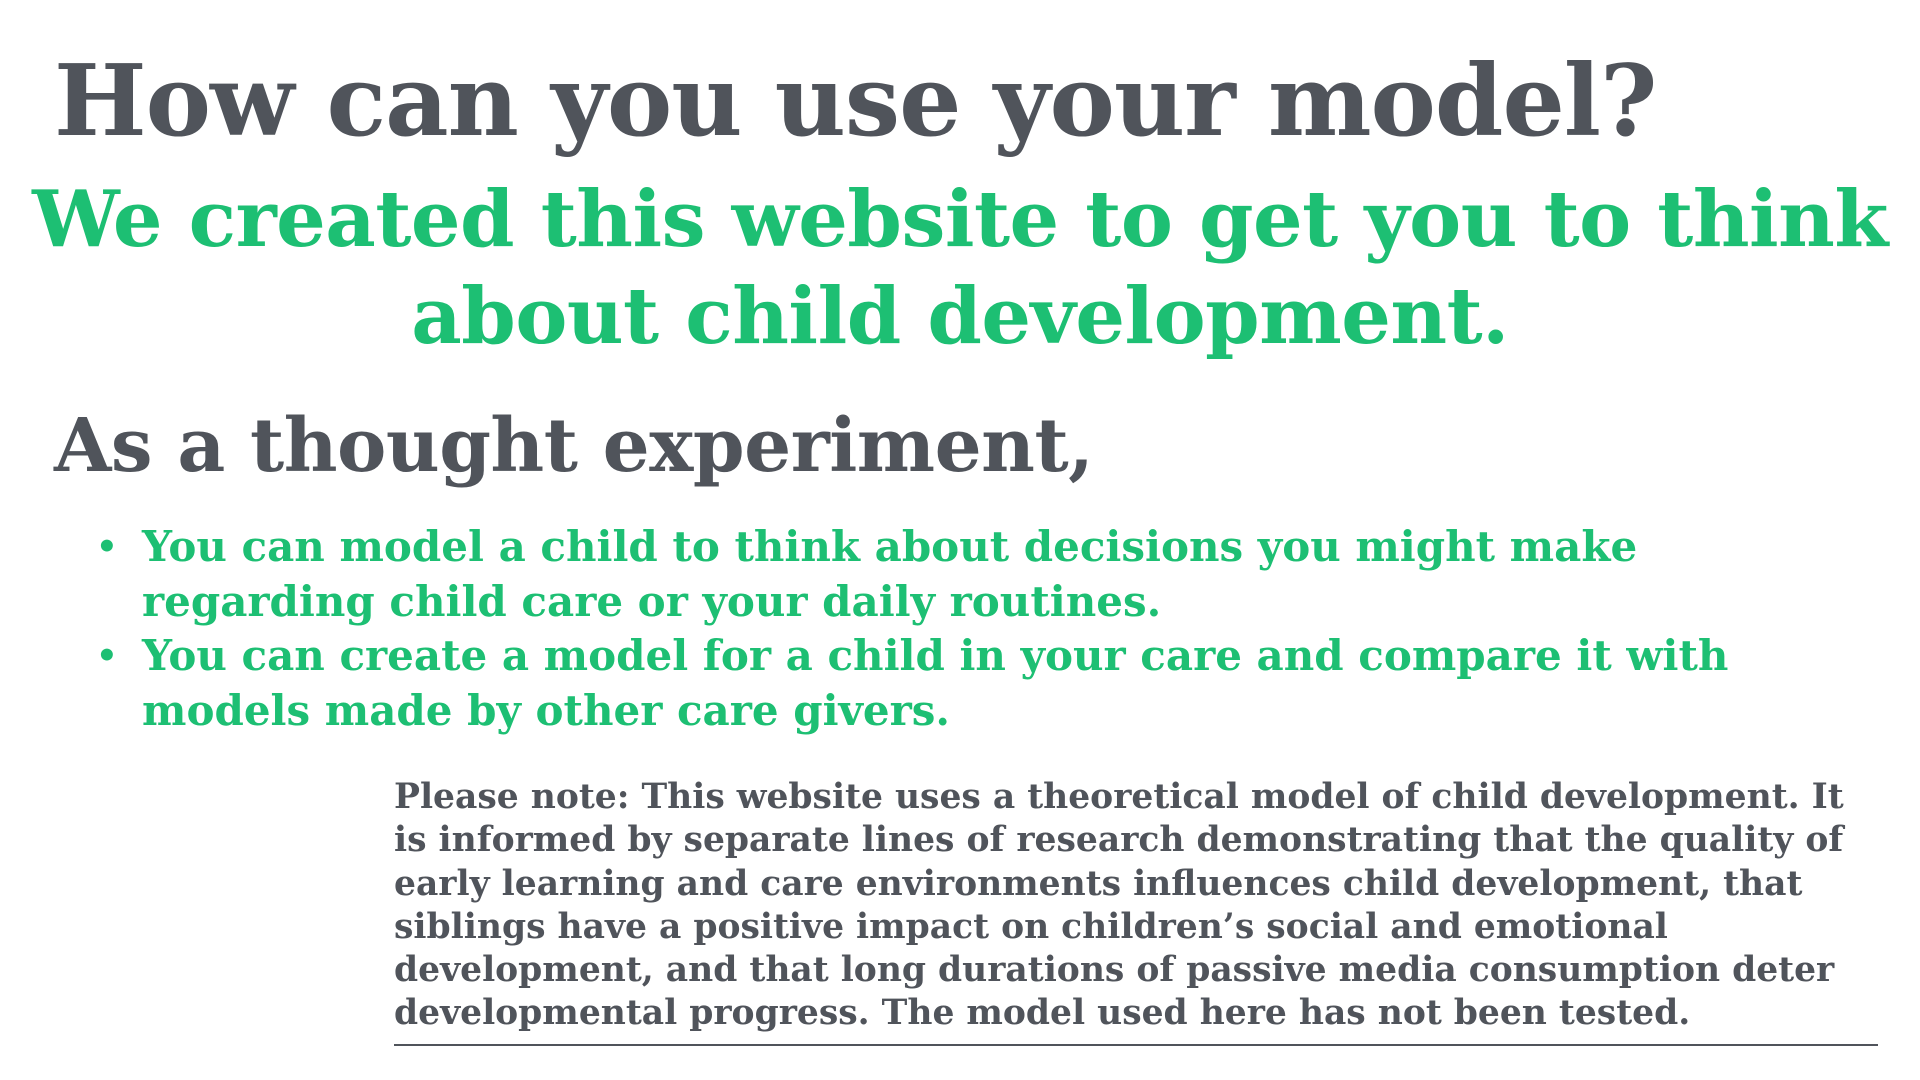  Describe the element at coordinates (574, 446) in the screenshot. I see `section-heading: As a thought experiment,` at that location.